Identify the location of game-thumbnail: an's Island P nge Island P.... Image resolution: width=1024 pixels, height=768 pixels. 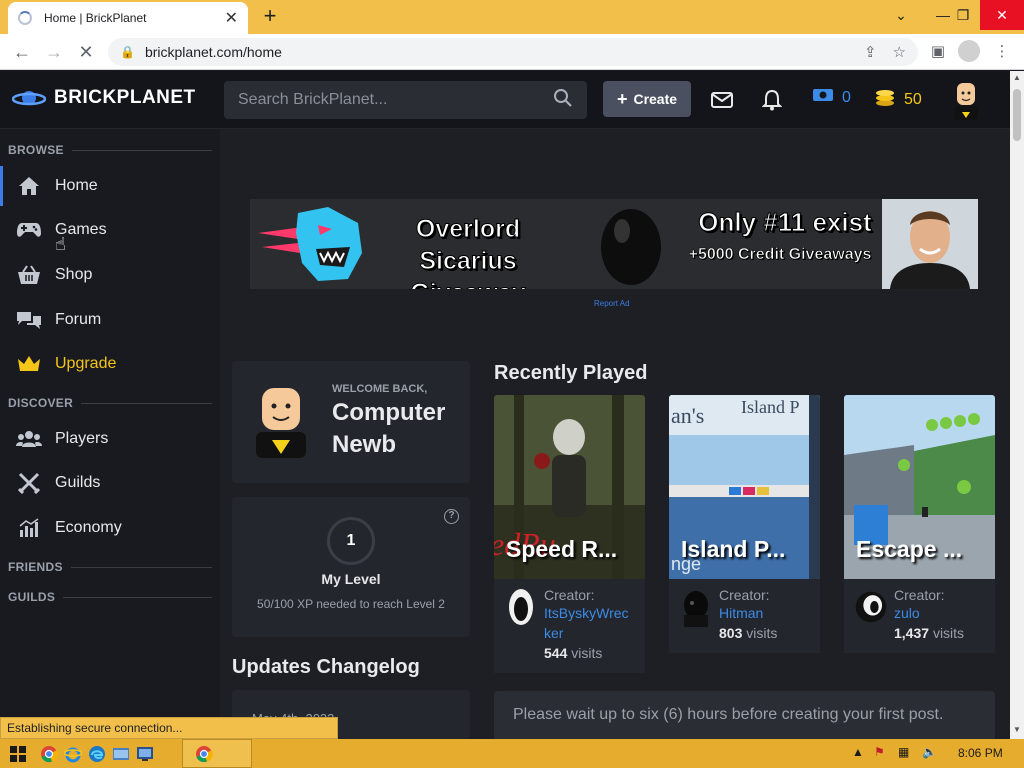
(744, 487).